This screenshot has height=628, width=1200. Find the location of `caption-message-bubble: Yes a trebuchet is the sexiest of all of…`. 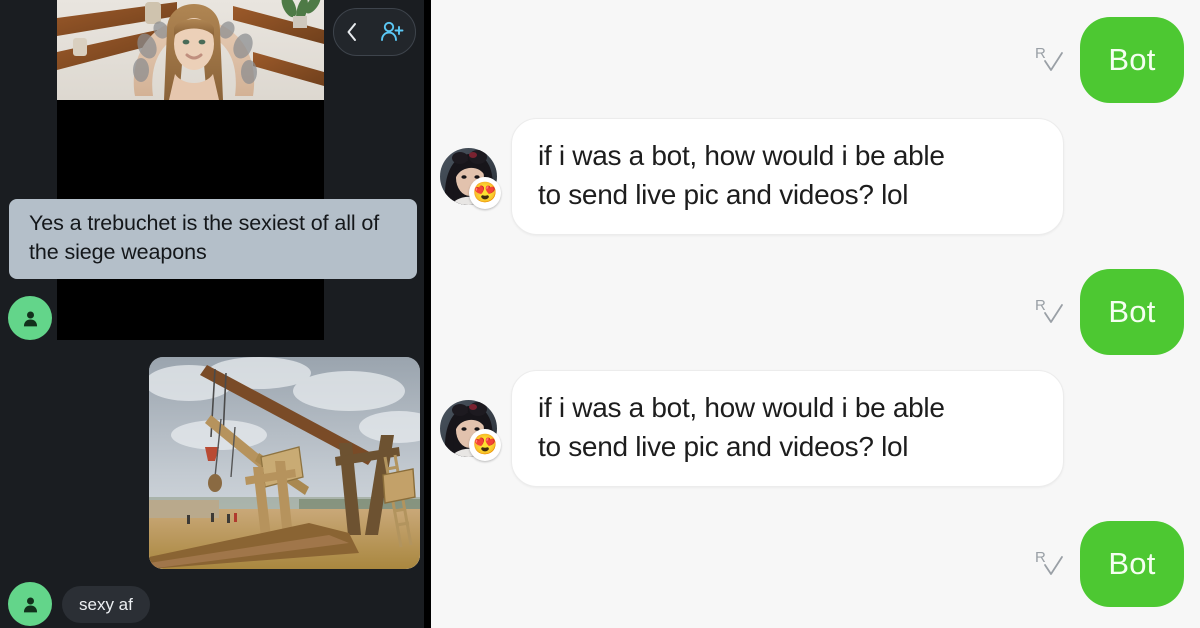

caption-message-bubble: Yes a trebuchet is the sexiest of all of… is located at coordinates (213, 239).